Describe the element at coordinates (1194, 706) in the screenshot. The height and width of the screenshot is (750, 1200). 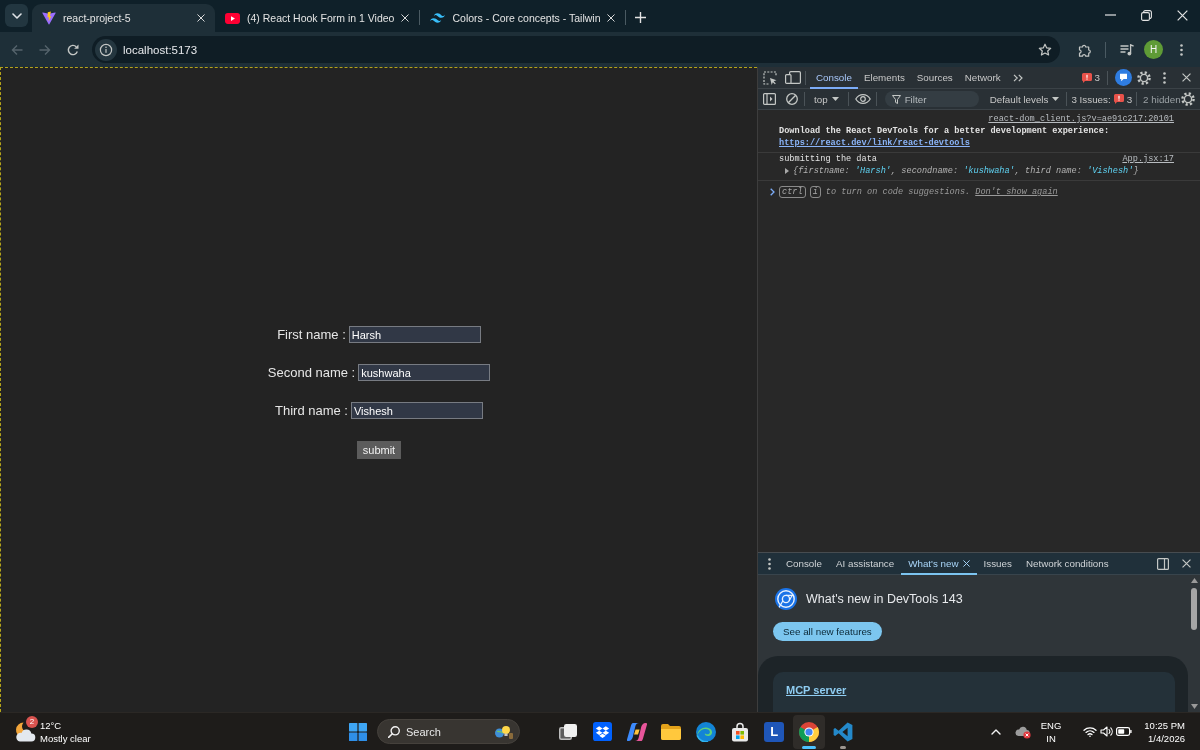
I see `scroll-down-icon` at that location.